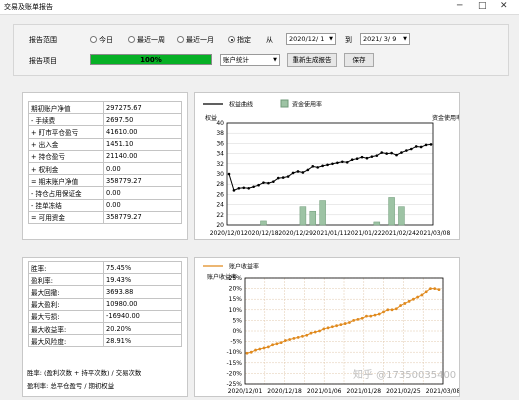 This screenshot has width=519, height=400. What do you see at coordinates (269, 40) in the screenshot?
I see `from-label: 从` at bounding box center [269, 40].